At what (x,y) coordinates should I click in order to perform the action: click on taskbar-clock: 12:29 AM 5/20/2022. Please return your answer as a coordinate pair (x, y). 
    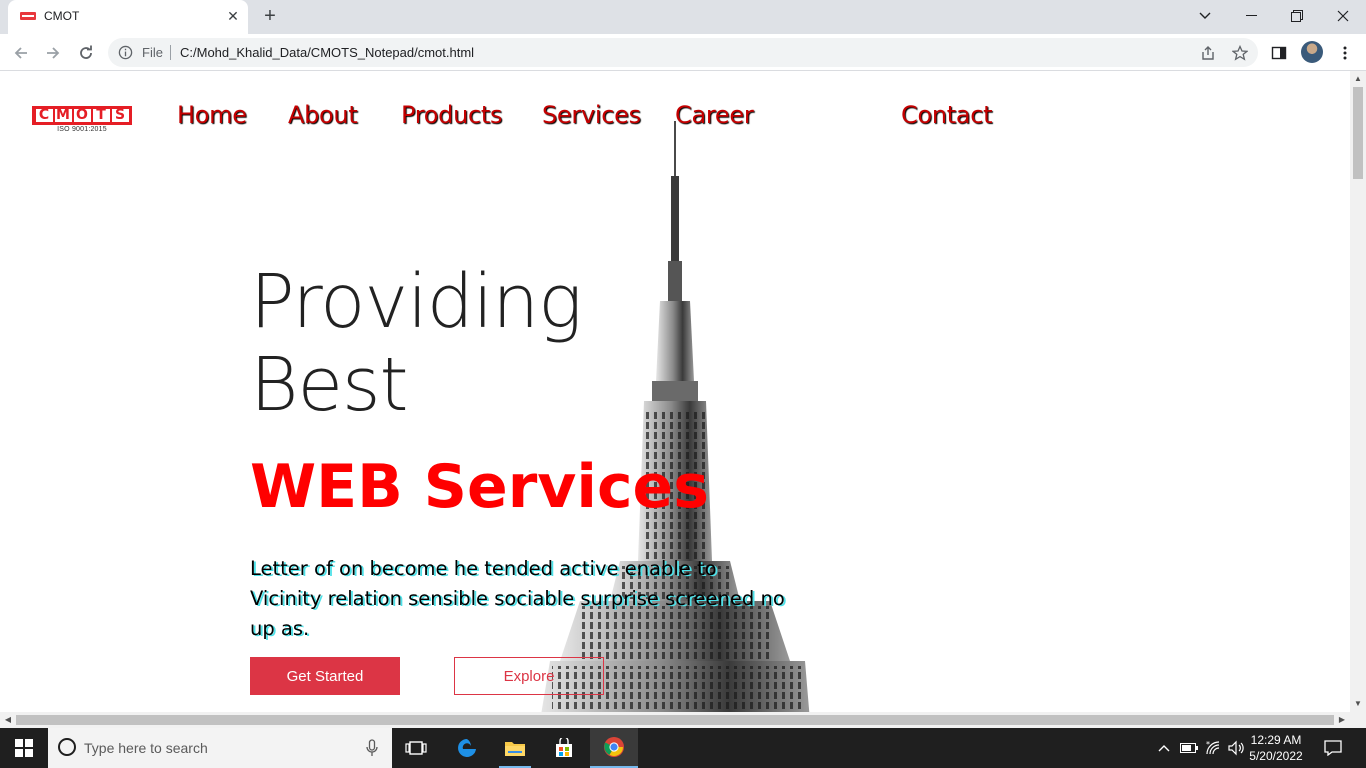
    Looking at the image, I should click on (1276, 748).